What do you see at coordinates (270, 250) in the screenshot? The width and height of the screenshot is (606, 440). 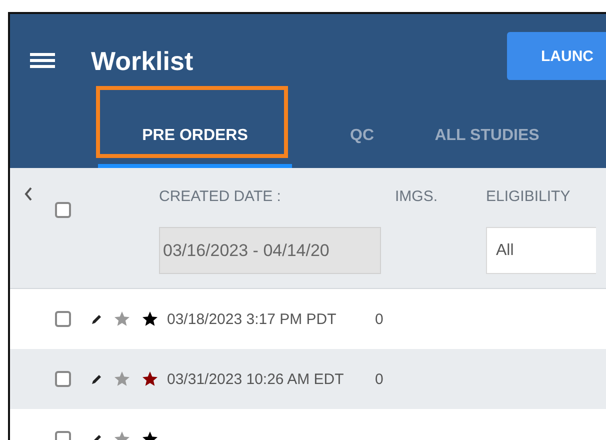 I see `date-range-field: 03/16/2023 - 04/14/20` at bounding box center [270, 250].